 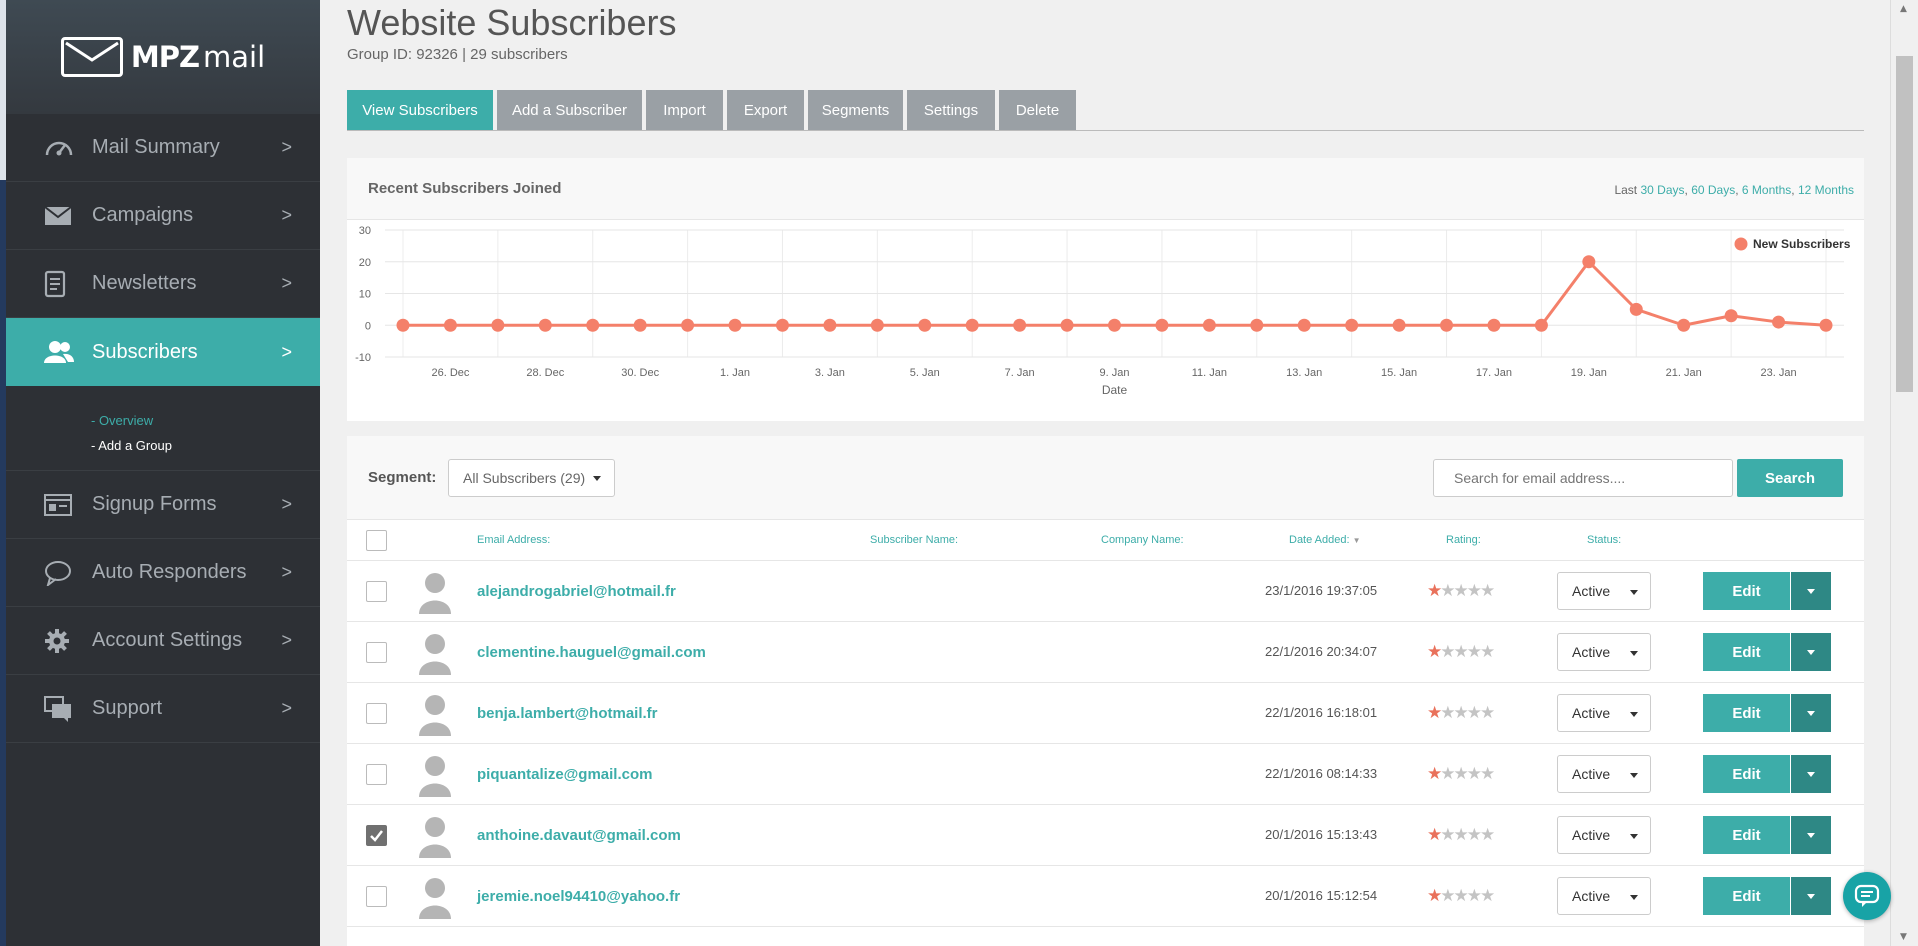 What do you see at coordinates (205, 420) in the screenshot?
I see `subnav-overview: - Overview` at bounding box center [205, 420].